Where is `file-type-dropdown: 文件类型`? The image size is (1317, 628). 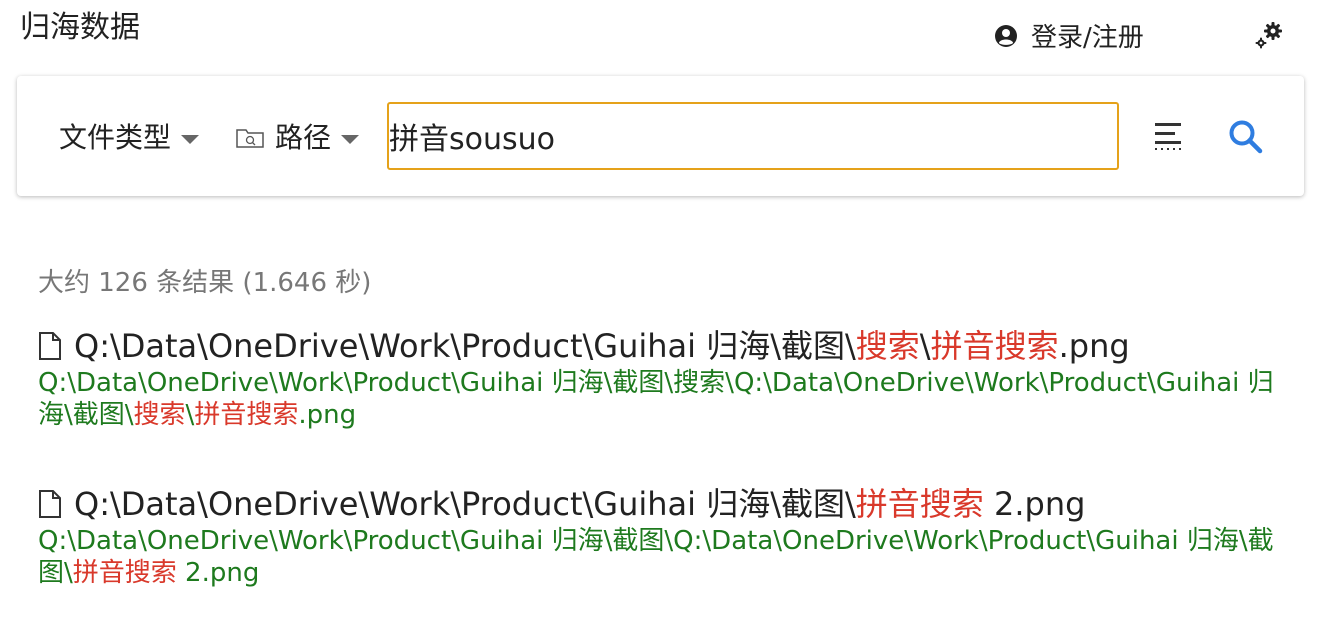 file-type-dropdown: 文件类型 is located at coordinates (129, 138).